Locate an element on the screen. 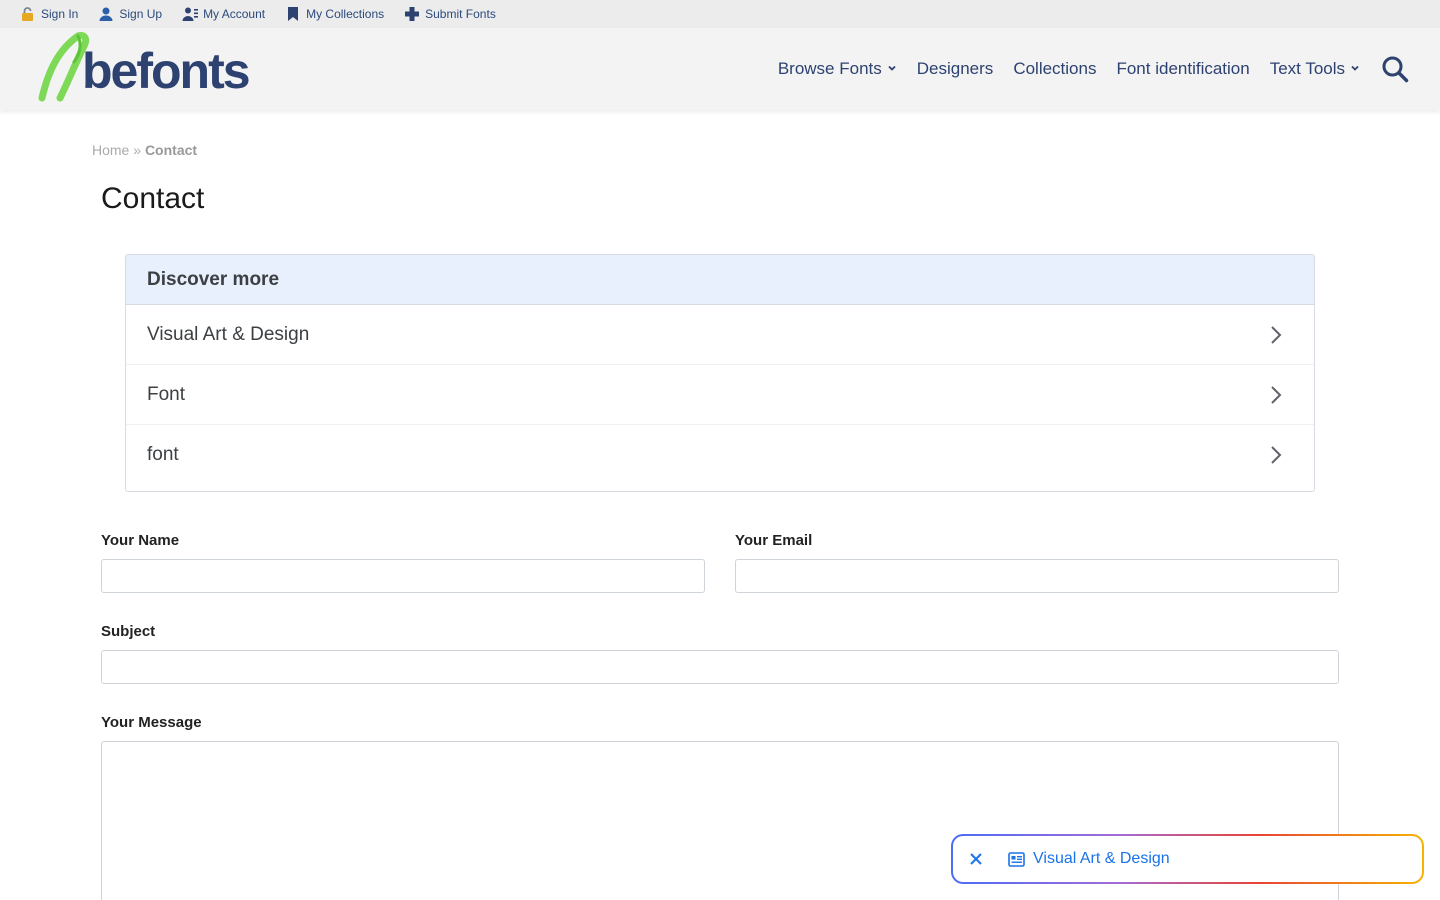 This screenshot has height=900, width=1440. your-email-label: Your Email is located at coordinates (774, 540).